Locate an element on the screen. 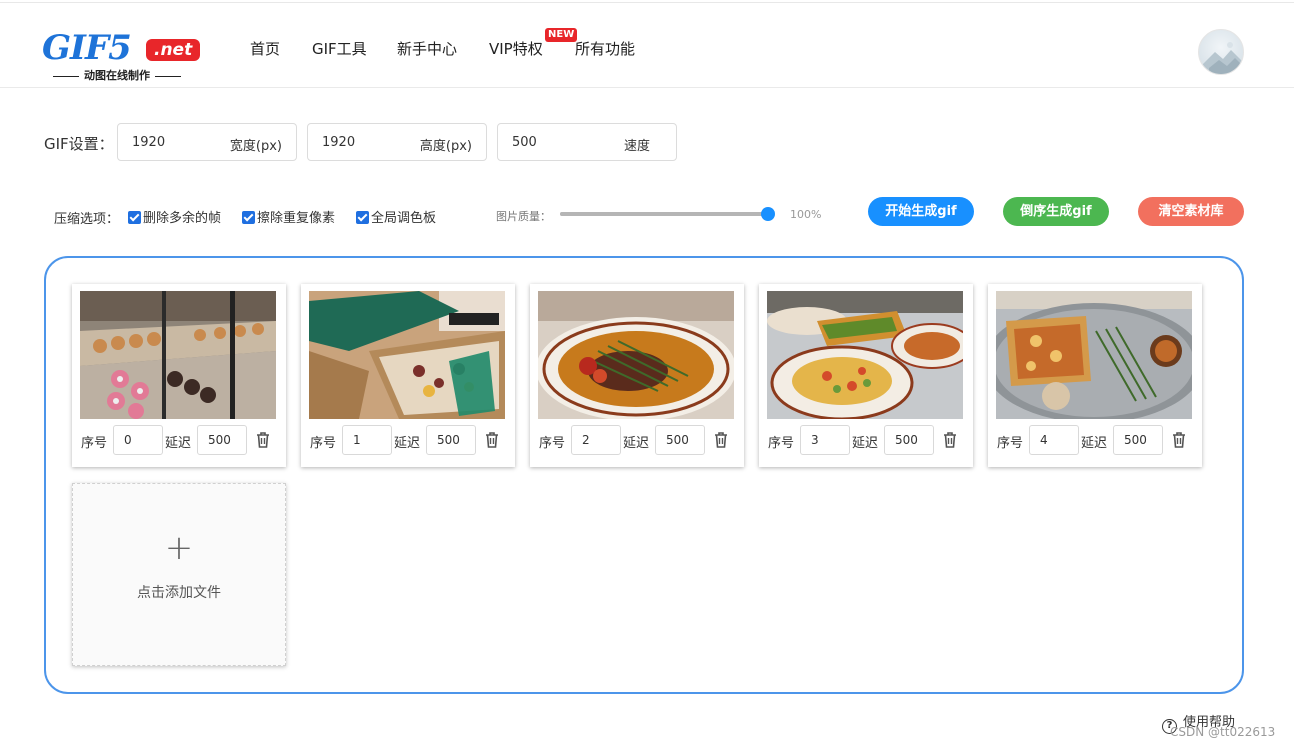 The width and height of the screenshot is (1294, 748). add-file-label: 点击添加文件 is located at coordinates (179, 593).